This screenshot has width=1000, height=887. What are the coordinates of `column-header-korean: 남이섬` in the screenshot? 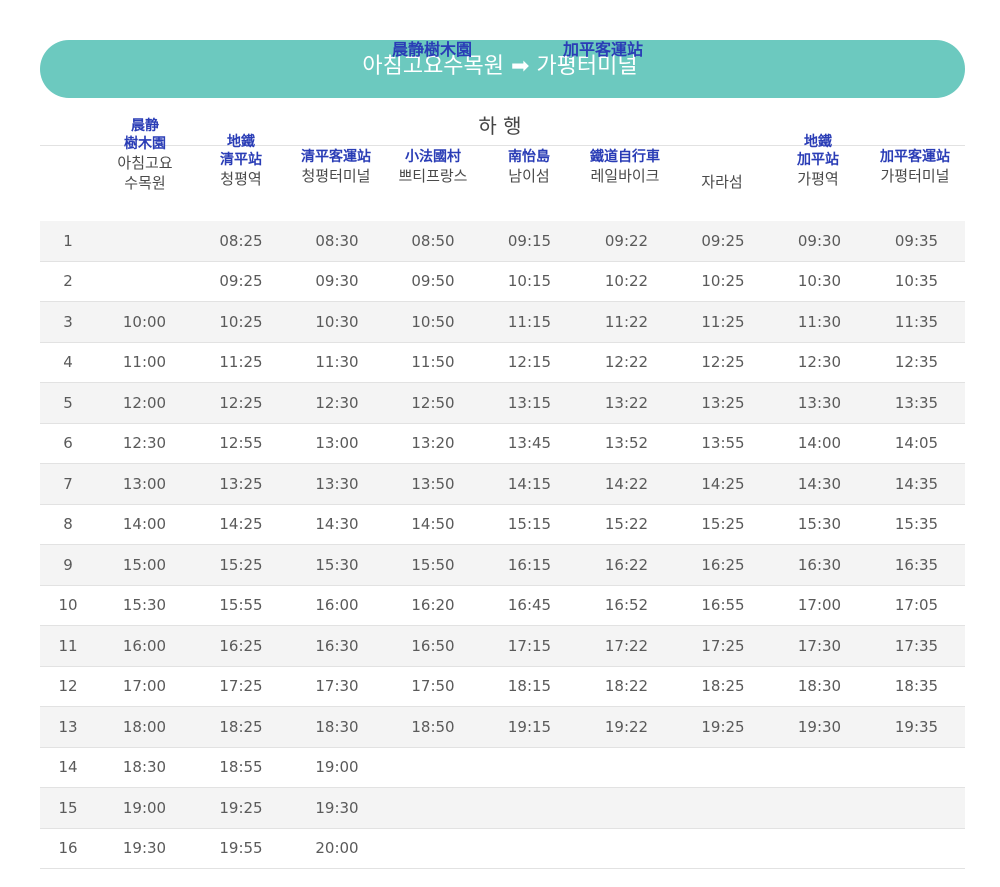 It's located at (529, 176).